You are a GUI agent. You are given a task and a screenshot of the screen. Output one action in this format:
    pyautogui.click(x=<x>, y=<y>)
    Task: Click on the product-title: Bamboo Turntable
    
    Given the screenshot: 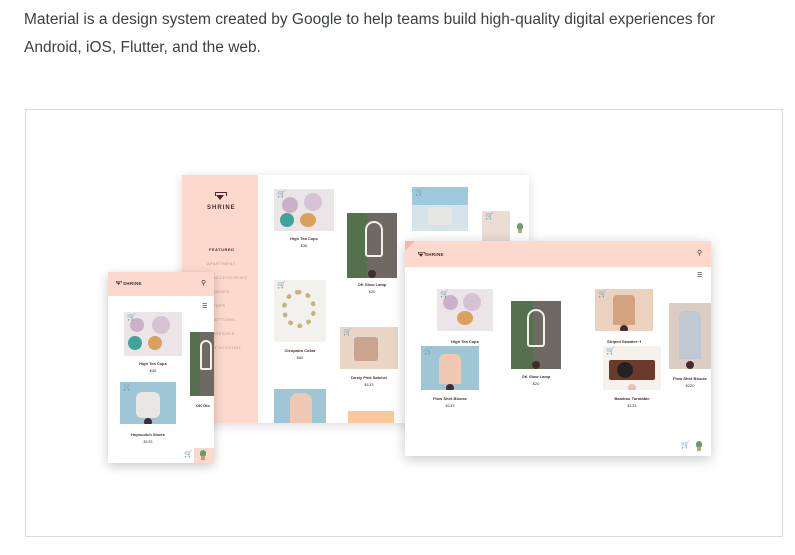 What is the action you would take?
    pyautogui.click(x=632, y=398)
    